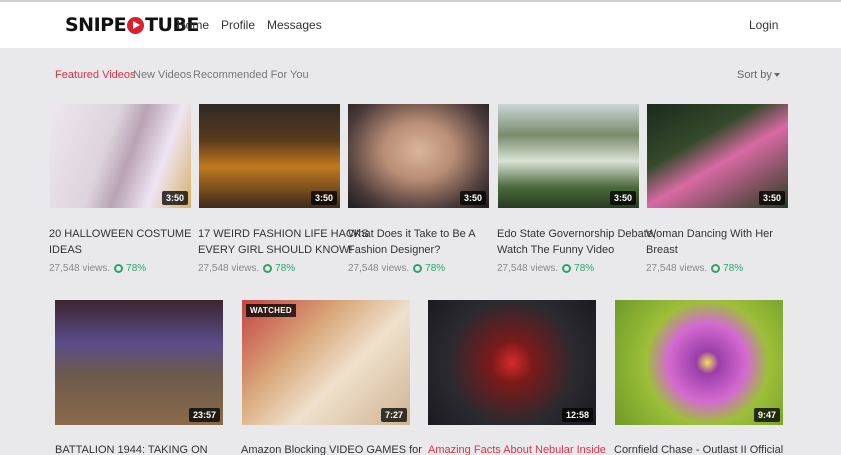 The image size is (841, 455). I want to click on video-title-line: 17 WEIRD FASHION LIFE HACKS, so click(283, 234).